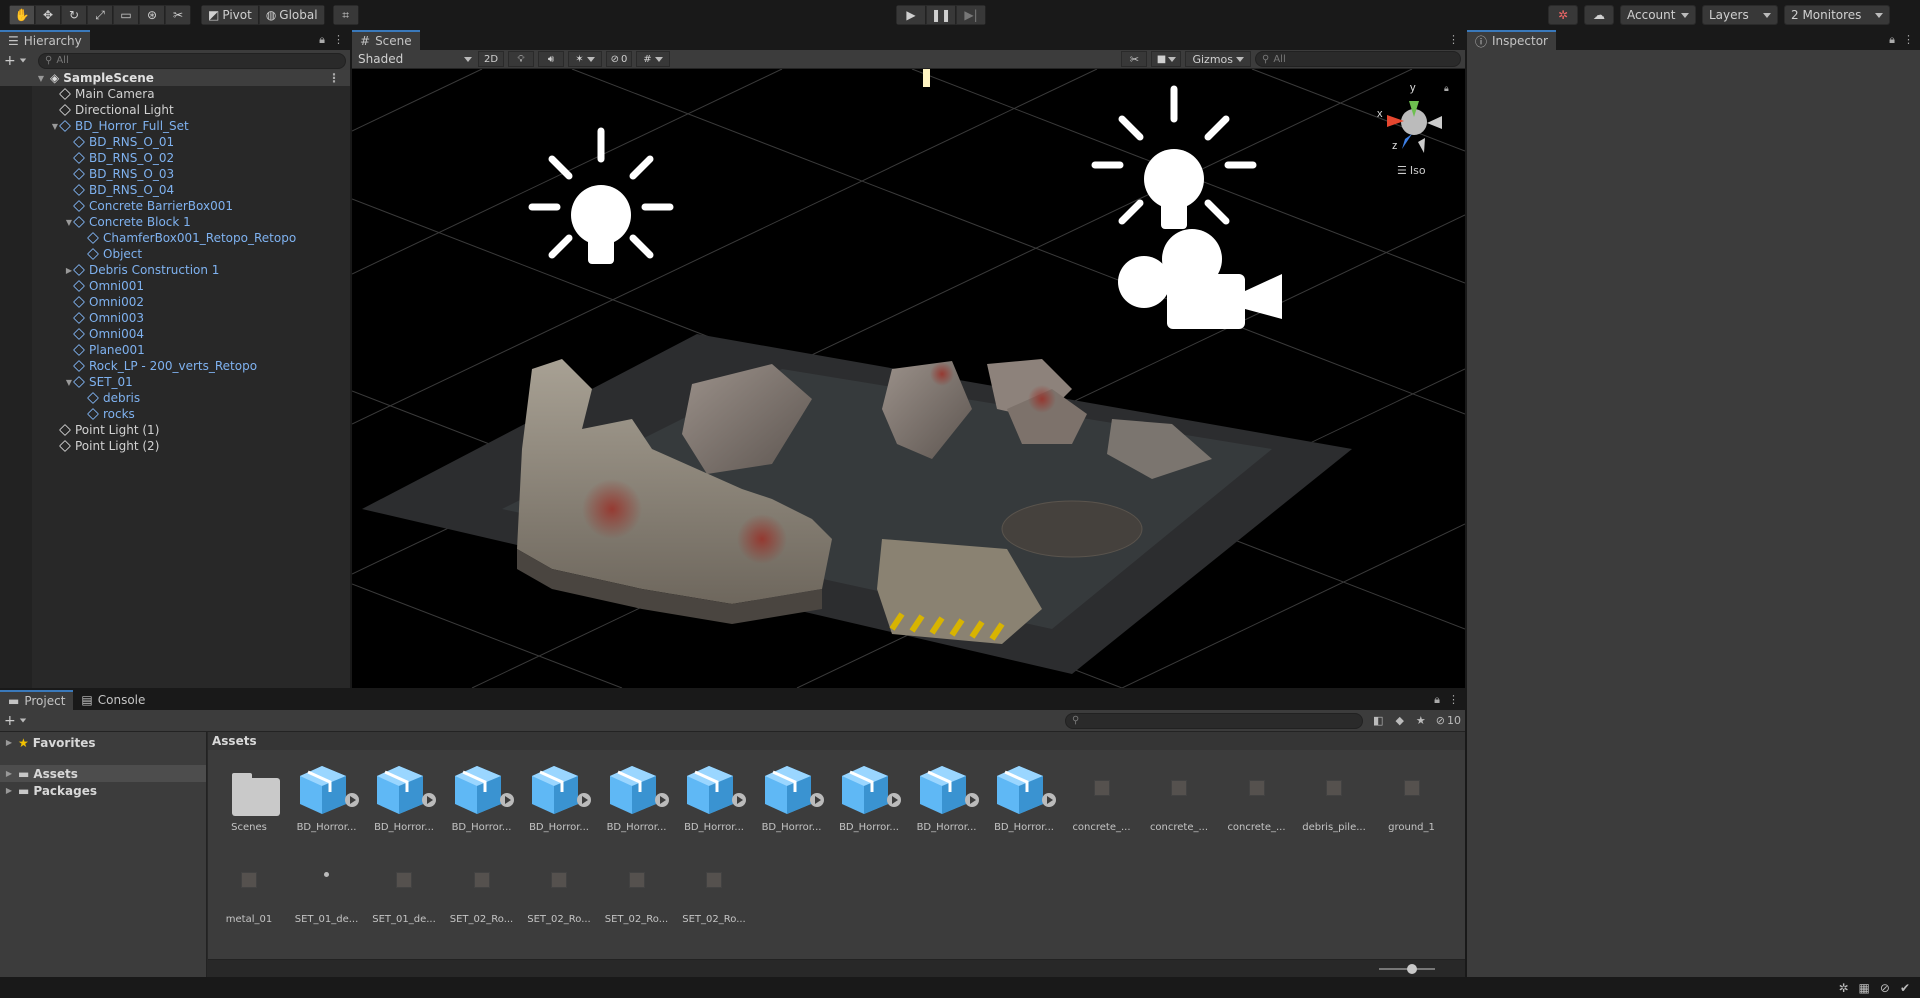  Describe the element at coordinates (175, 238) in the screenshot. I see `hierarchy-item: ChamferBox001_Retopo_Retopo` at that location.